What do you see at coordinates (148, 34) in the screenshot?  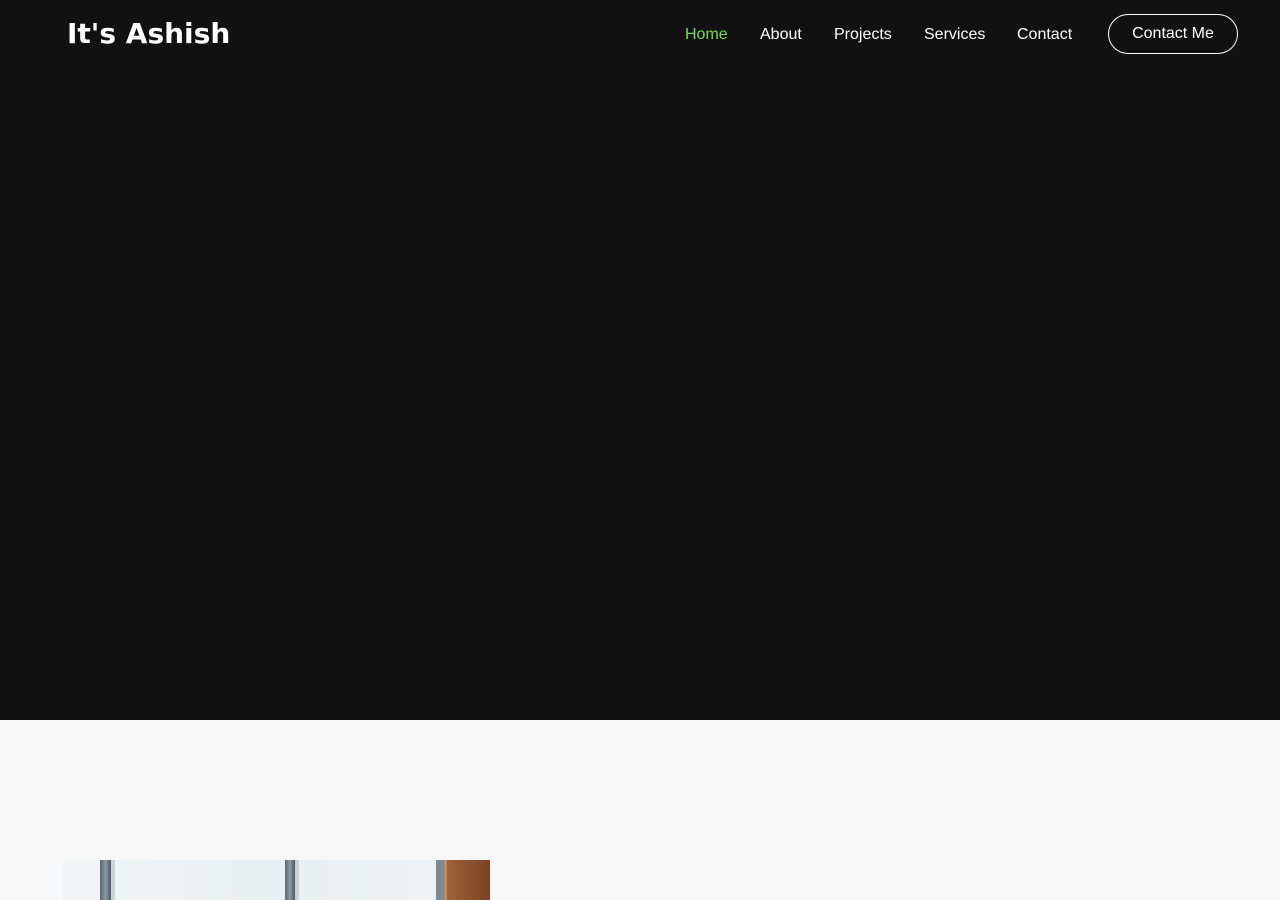 I see `brand-logo: It's Ashish` at bounding box center [148, 34].